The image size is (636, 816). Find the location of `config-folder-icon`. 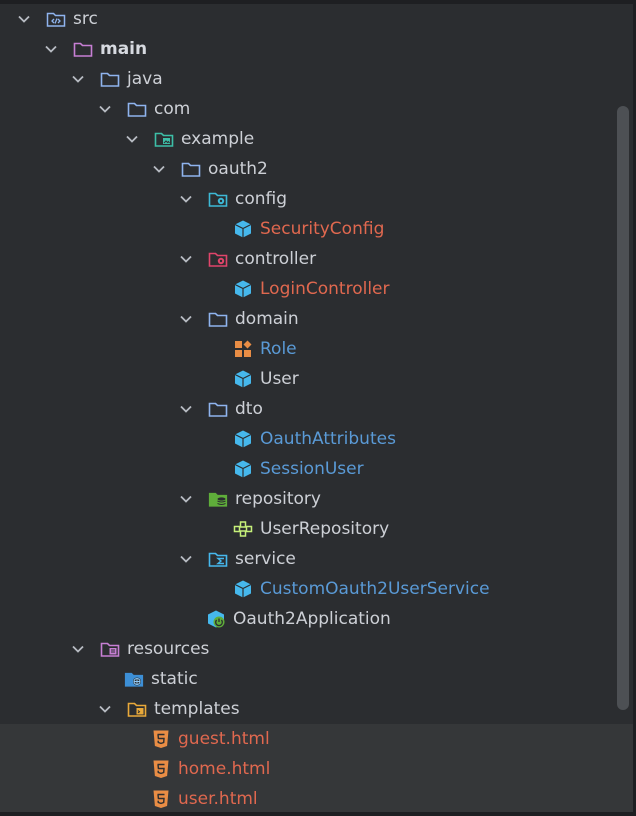

config-folder-icon is located at coordinates (218, 199).